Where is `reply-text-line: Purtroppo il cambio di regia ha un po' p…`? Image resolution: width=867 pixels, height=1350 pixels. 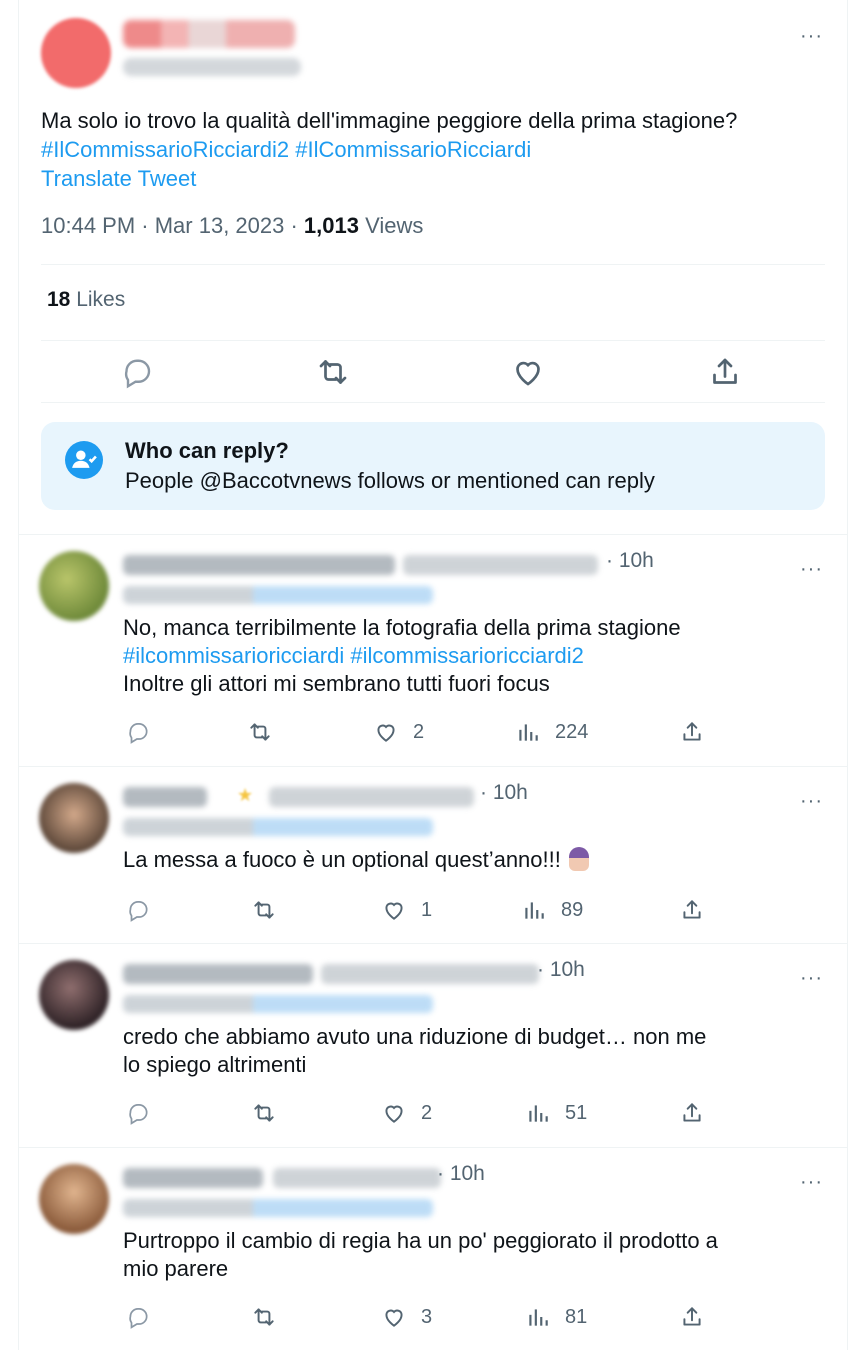
reply-text-line: Purtroppo il cambio di regia ha un po' p… is located at coordinates (420, 1240).